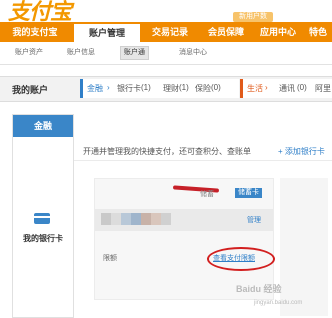 The image size is (332, 318). I want to click on watermark-url: jingyan.baidu.com, so click(278, 303).